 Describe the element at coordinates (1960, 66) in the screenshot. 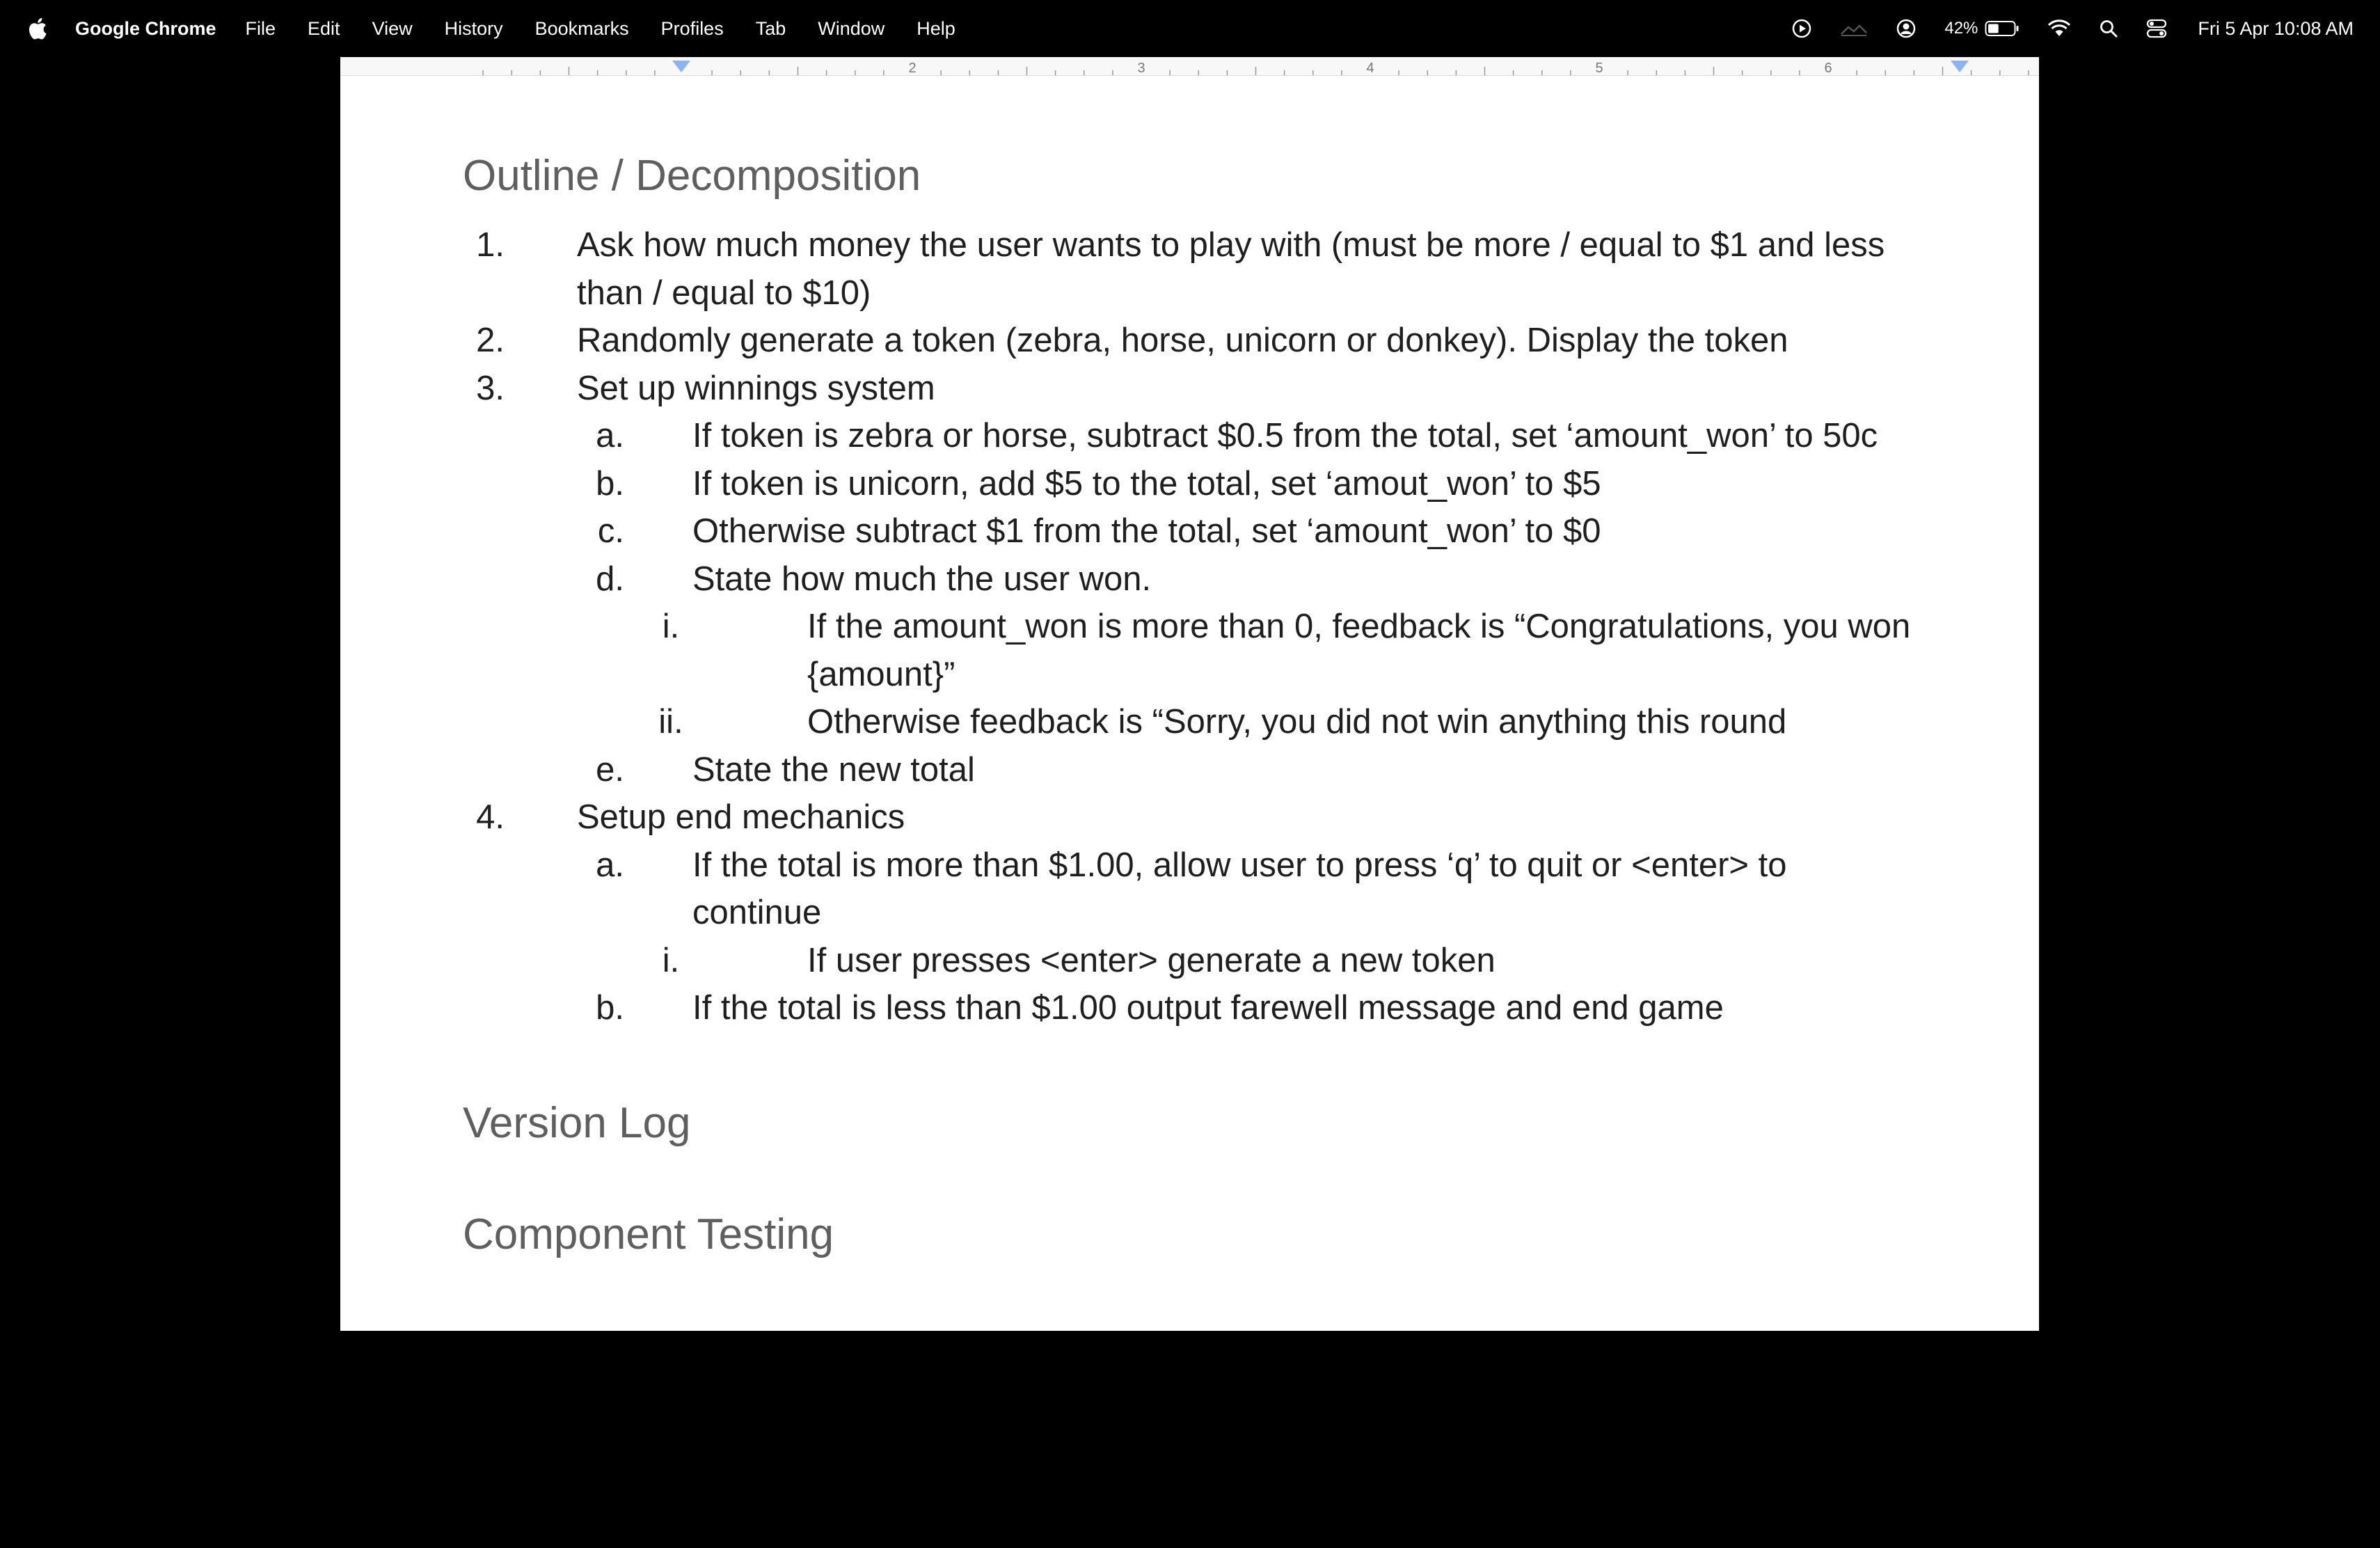

I see `right-indent-marker-icon` at that location.